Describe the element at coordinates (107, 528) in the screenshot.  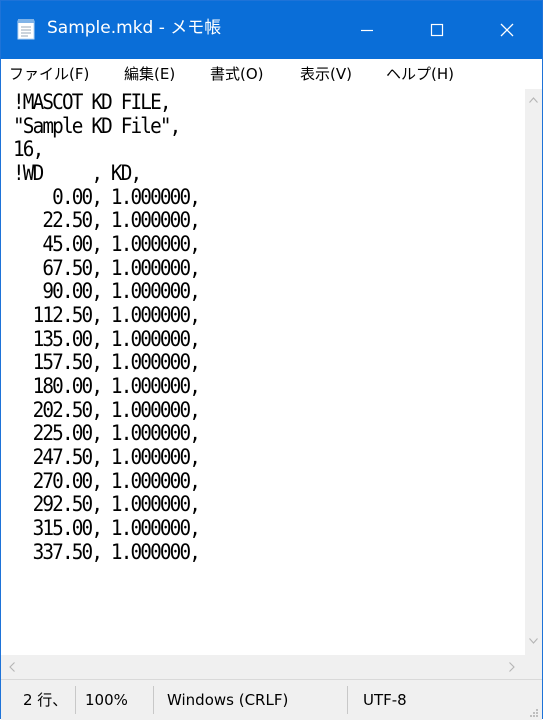
I see `text-line: 315.00, 1.000000,` at that location.